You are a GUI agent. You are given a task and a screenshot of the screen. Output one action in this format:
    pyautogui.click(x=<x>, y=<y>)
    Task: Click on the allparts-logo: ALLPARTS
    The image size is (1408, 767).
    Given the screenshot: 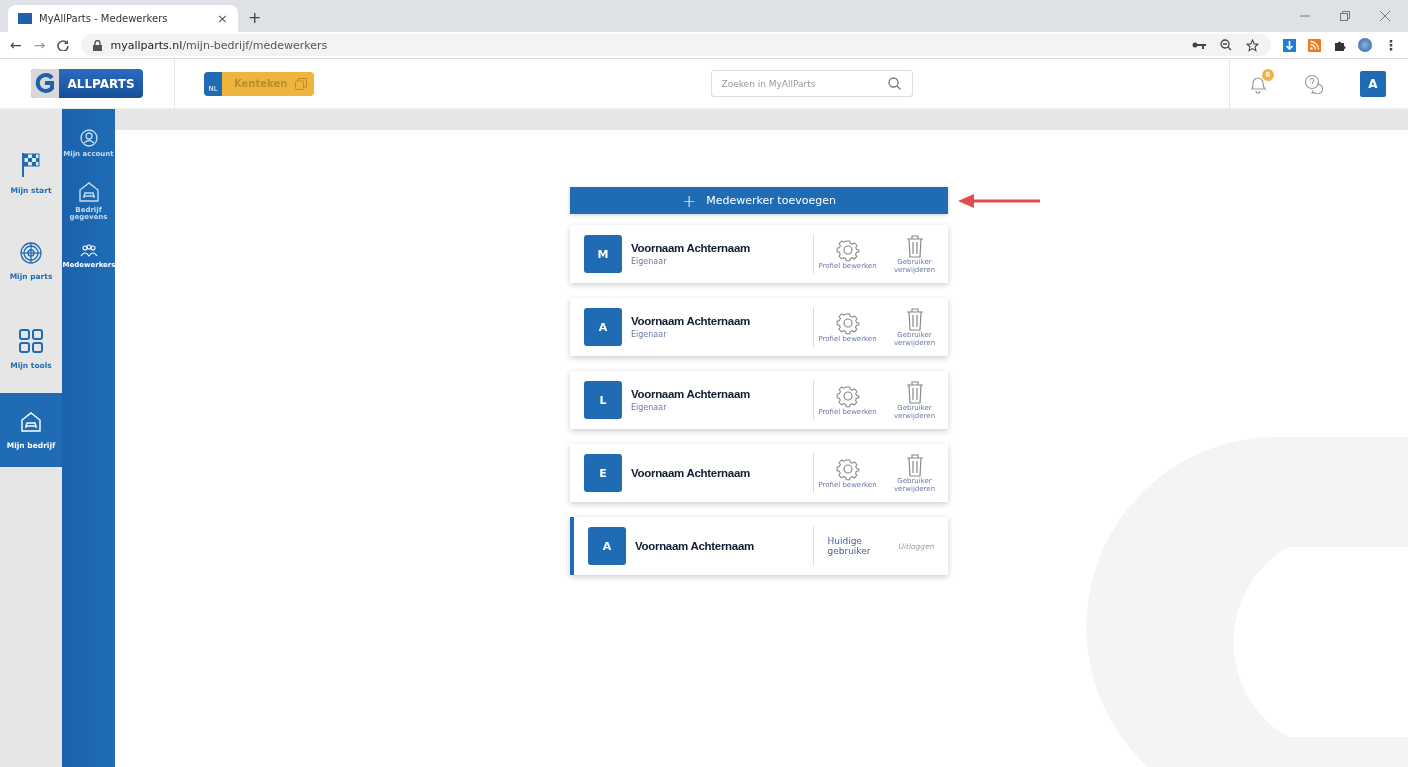 What is the action you would take?
    pyautogui.click(x=87, y=83)
    